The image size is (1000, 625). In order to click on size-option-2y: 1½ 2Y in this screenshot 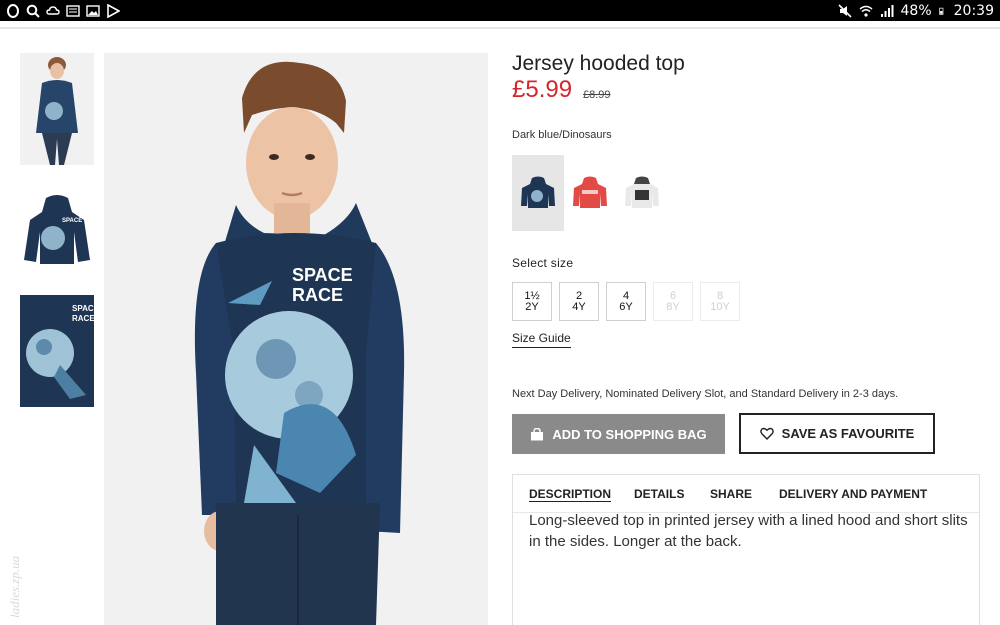, I will do `click(532, 301)`.